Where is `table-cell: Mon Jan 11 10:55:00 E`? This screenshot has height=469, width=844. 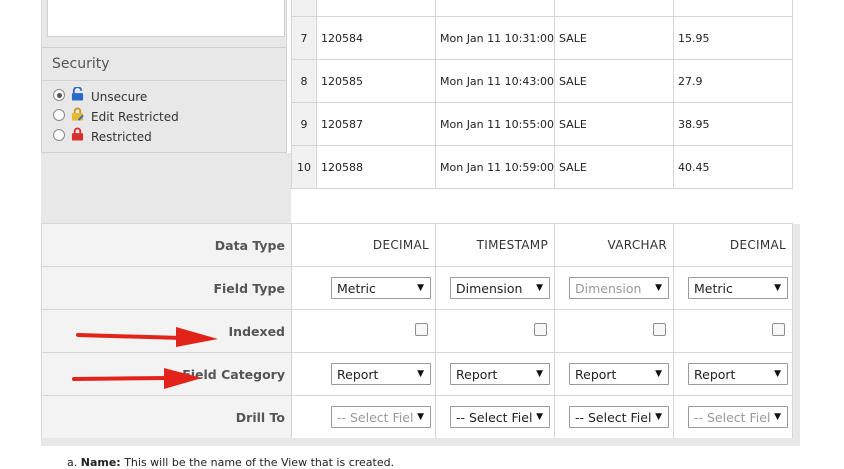 table-cell: Mon Jan 11 10:55:00 E is located at coordinates (495, 124).